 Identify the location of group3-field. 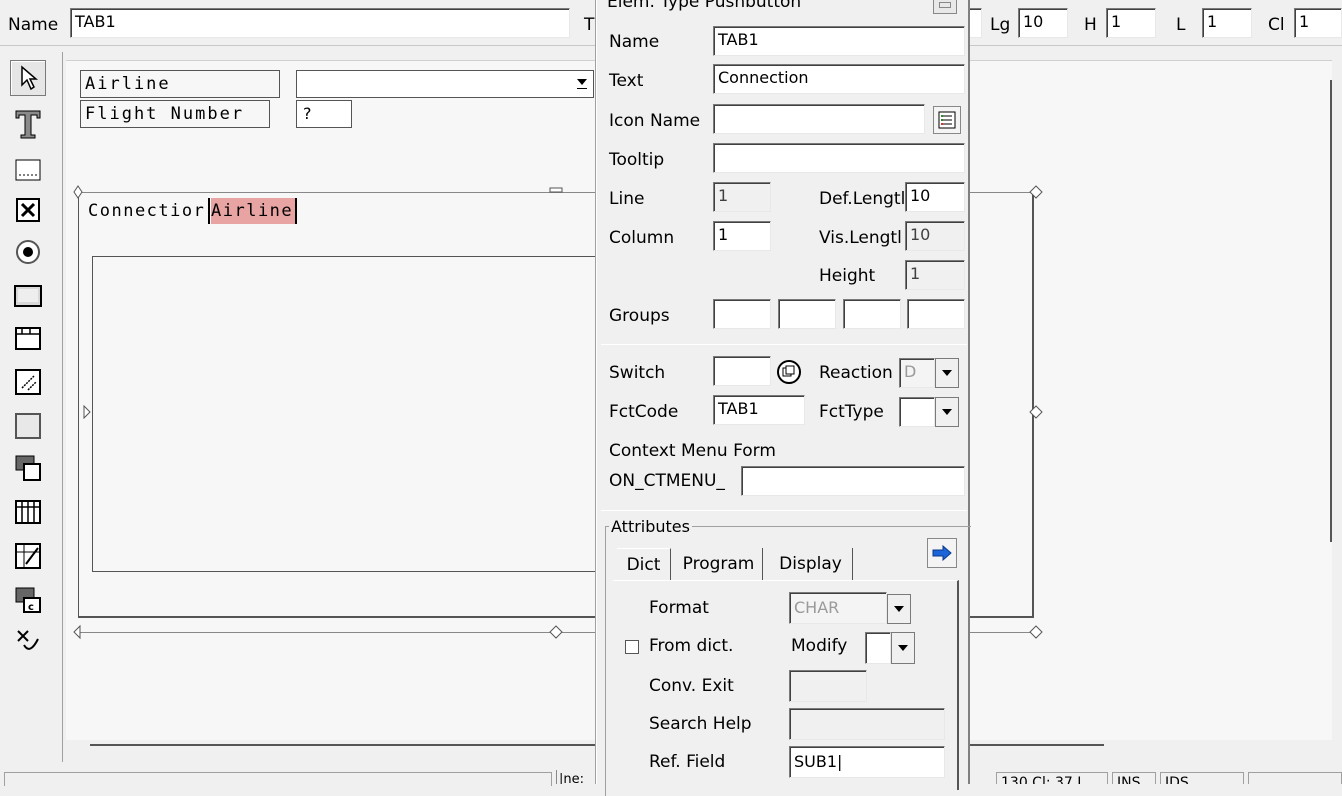
(872, 314).